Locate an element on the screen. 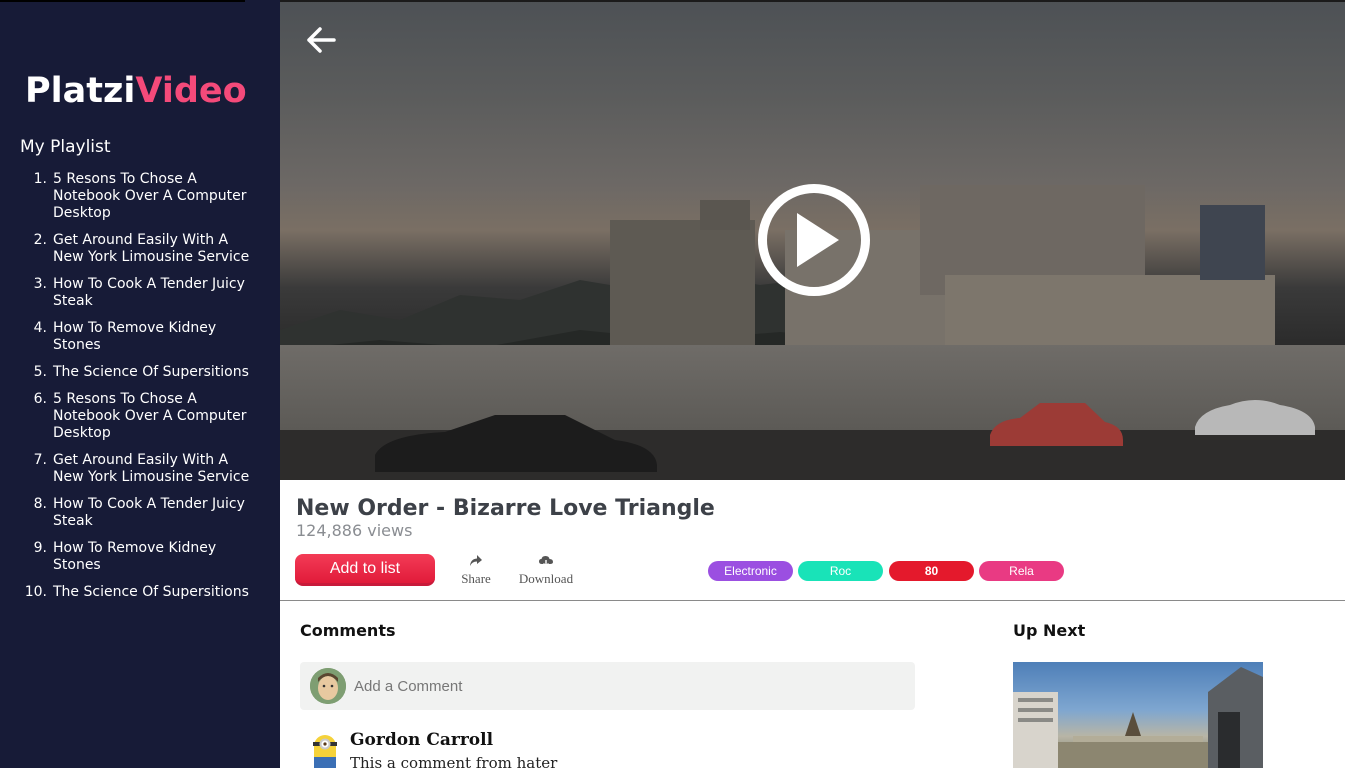 This screenshot has width=1345, height=768. tag-roc: Roc is located at coordinates (840, 571).